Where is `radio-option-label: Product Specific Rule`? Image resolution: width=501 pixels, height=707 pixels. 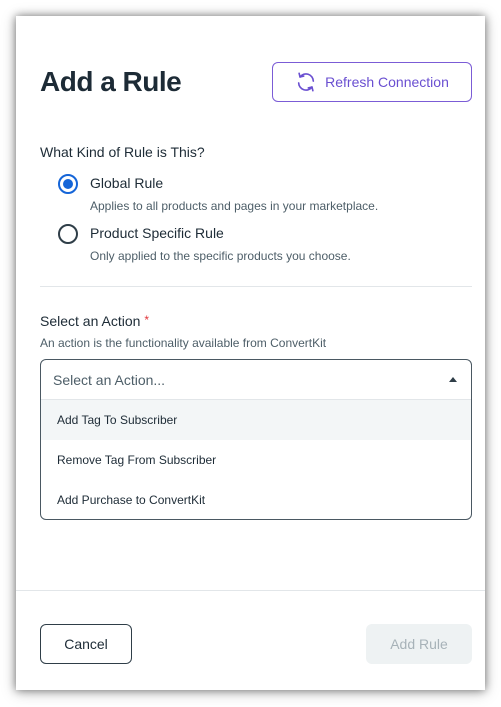
radio-option-label: Product Specific Rule is located at coordinates (157, 233).